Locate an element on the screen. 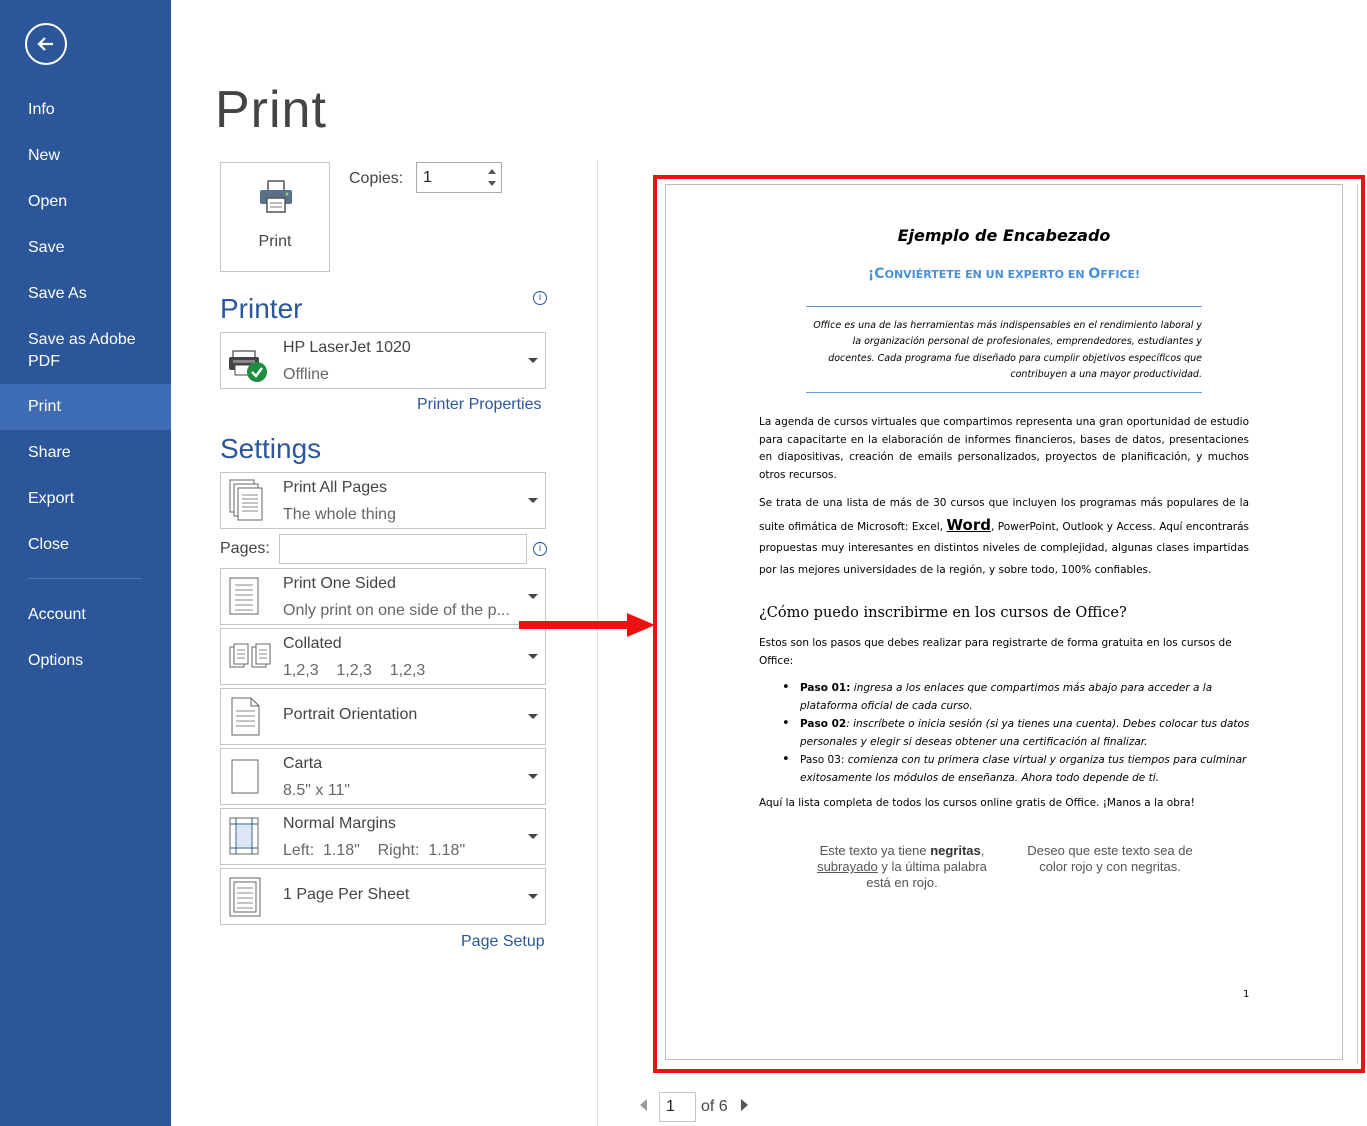  print-range-title: Print All Pages is located at coordinates (335, 487).